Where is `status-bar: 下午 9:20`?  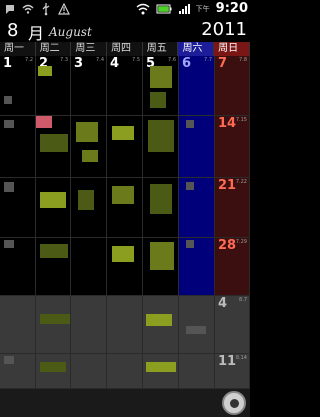
status-bar: 下午 9:20 is located at coordinates (125, 9).